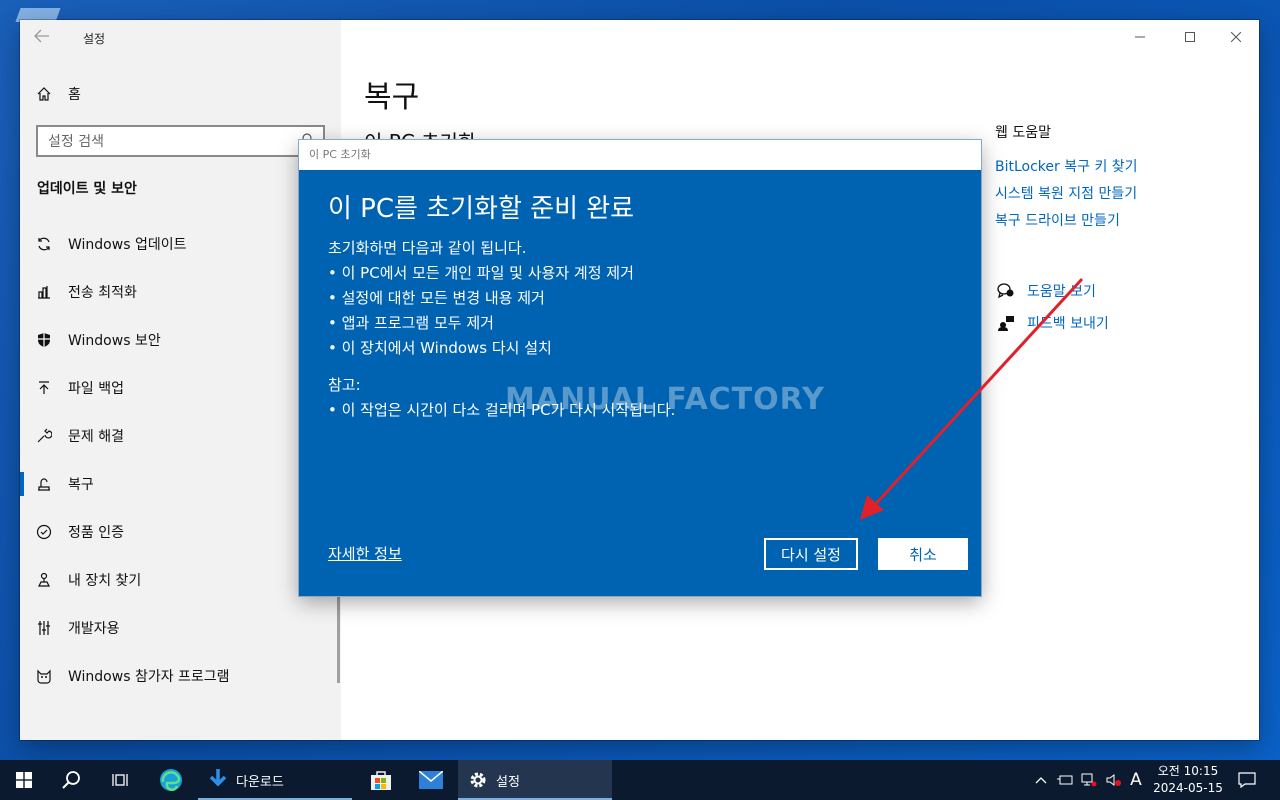  I want to click on app-title: 설정, so click(94, 39).